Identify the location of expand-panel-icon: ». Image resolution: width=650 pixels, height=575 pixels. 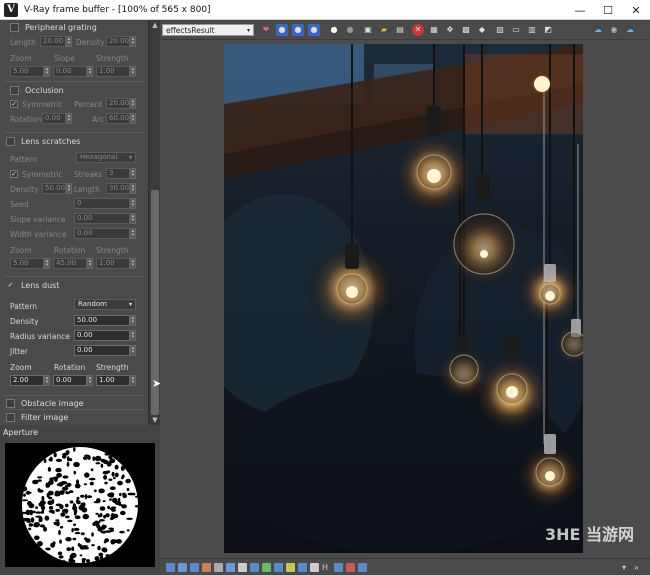
(638, 567).